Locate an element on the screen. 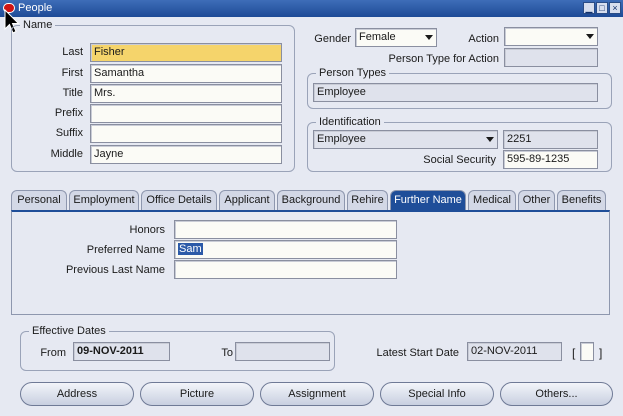 This screenshot has width=623, height=416. tab-rehire: Rehire is located at coordinates (367, 200).